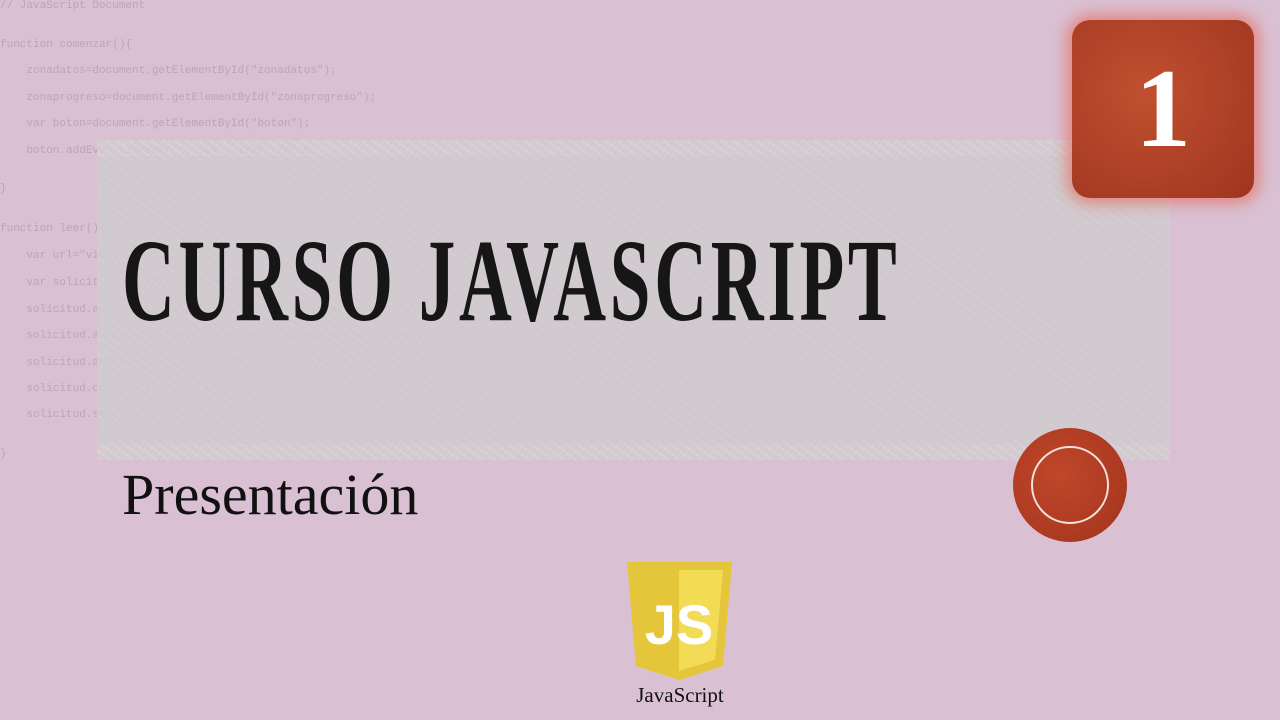 The image size is (1280, 720). I want to click on js-logo-text: JS, so click(679, 624).